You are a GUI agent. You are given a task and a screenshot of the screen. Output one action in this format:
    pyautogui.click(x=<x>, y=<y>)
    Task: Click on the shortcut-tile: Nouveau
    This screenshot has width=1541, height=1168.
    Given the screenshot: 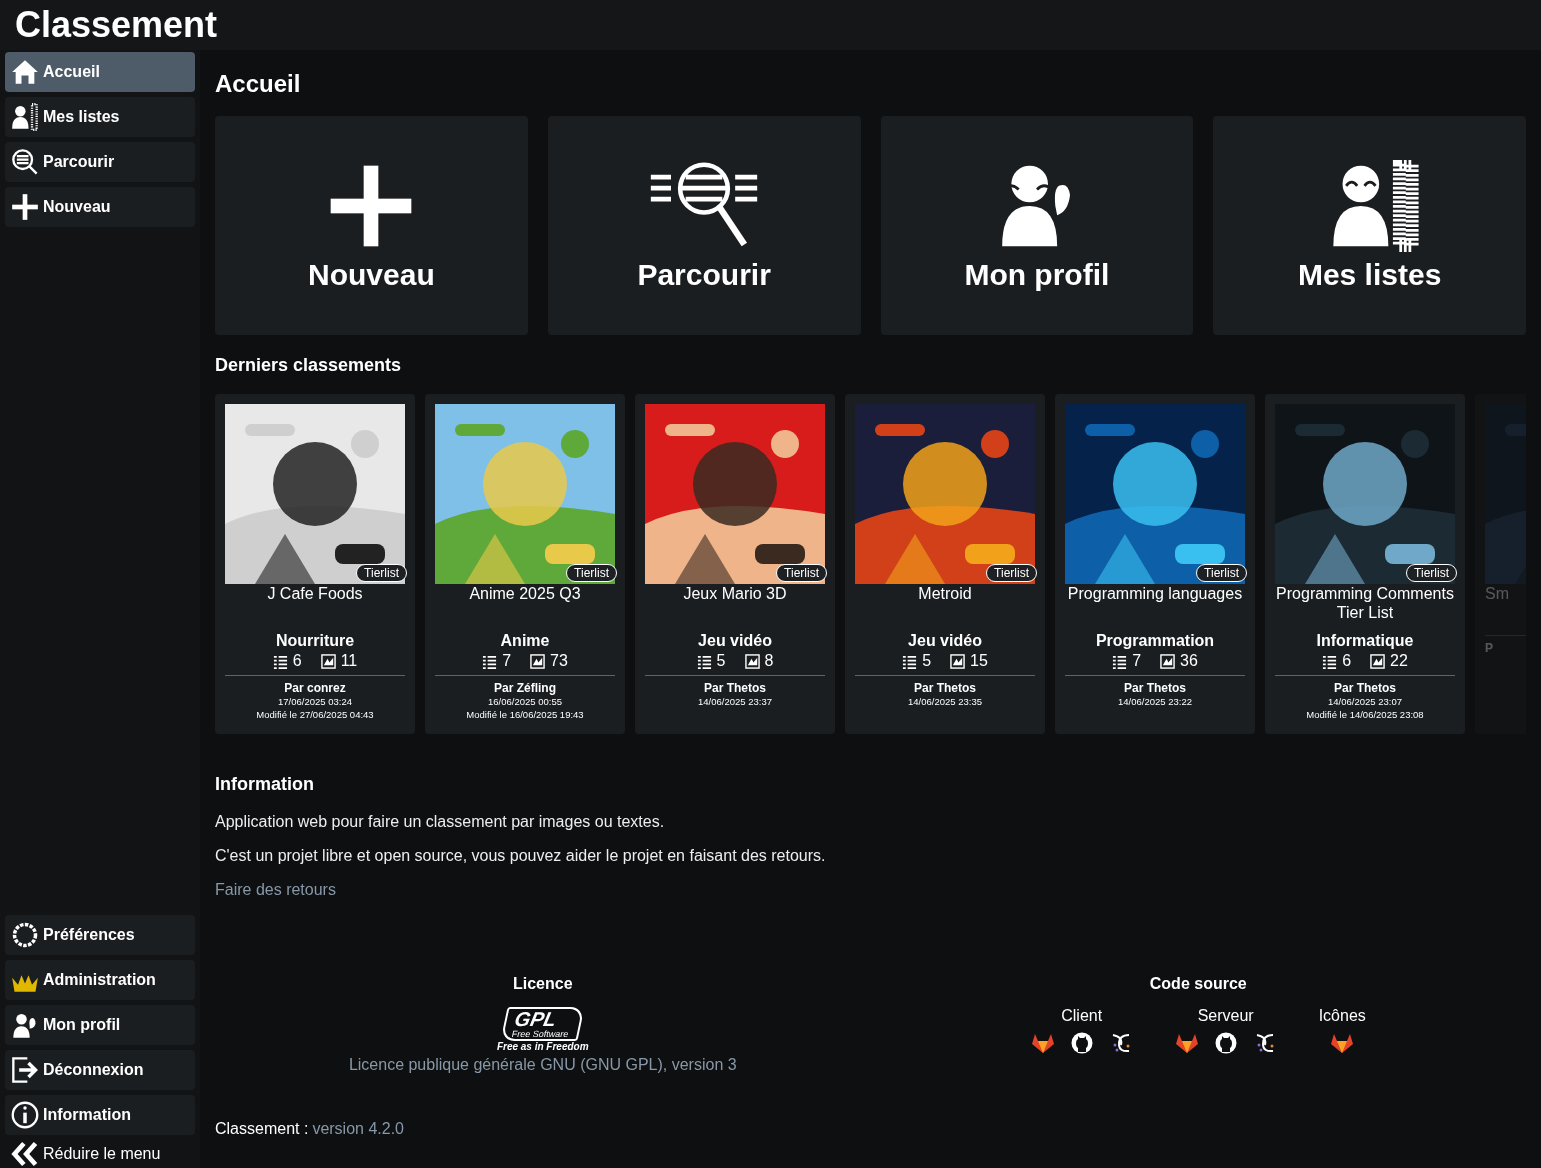 What is the action you would take?
    pyautogui.click(x=371, y=225)
    